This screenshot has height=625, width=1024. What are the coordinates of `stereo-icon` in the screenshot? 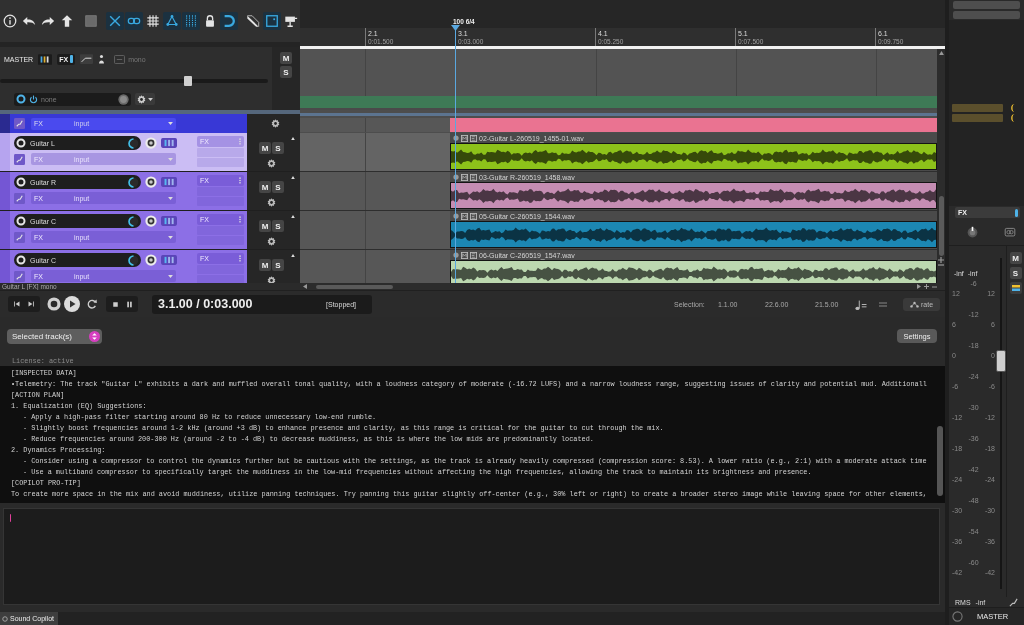 It's located at (1010, 232).